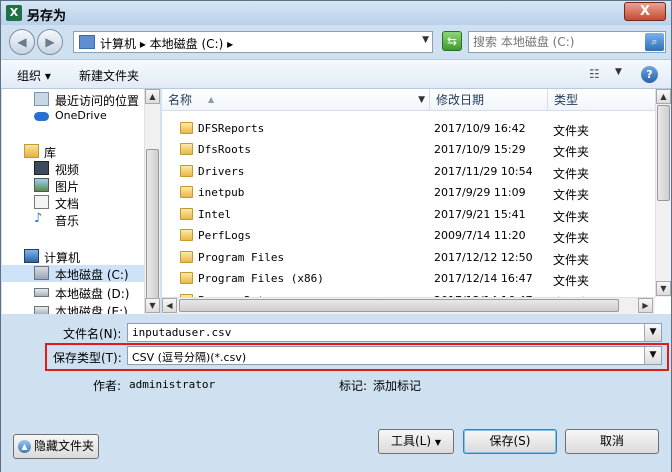  Describe the element at coordinates (409, 235) in the screenshot. I see `file-row: PerfLogs 2009/7/14 11:20 文件夹` at that location.